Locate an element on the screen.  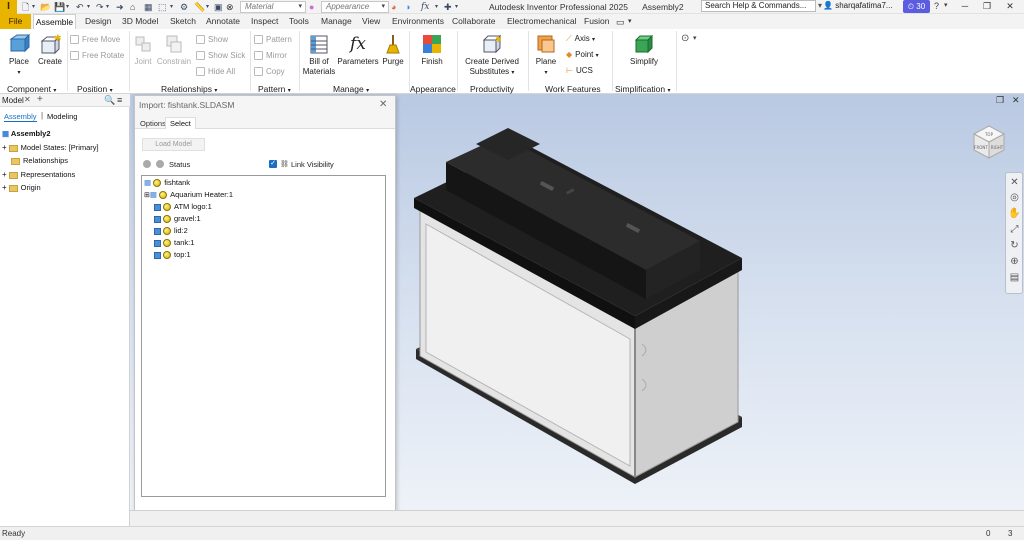
arrow-icon: ➜ is located at coordinates (120, 7).